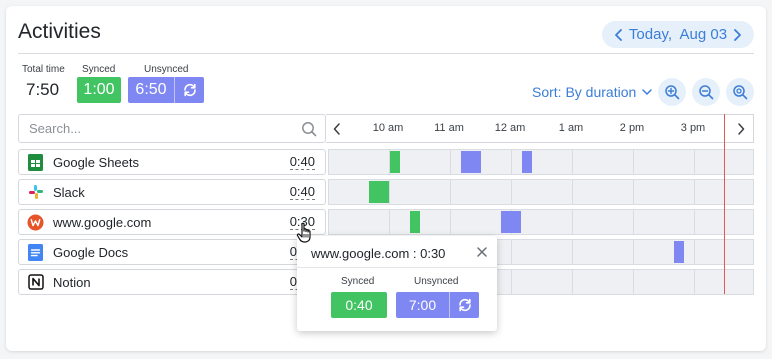  Describe the element at coordinates (172, 252) in the screenshot. I see `activity-row-google-docs: Google Docs 0:30` at that location.